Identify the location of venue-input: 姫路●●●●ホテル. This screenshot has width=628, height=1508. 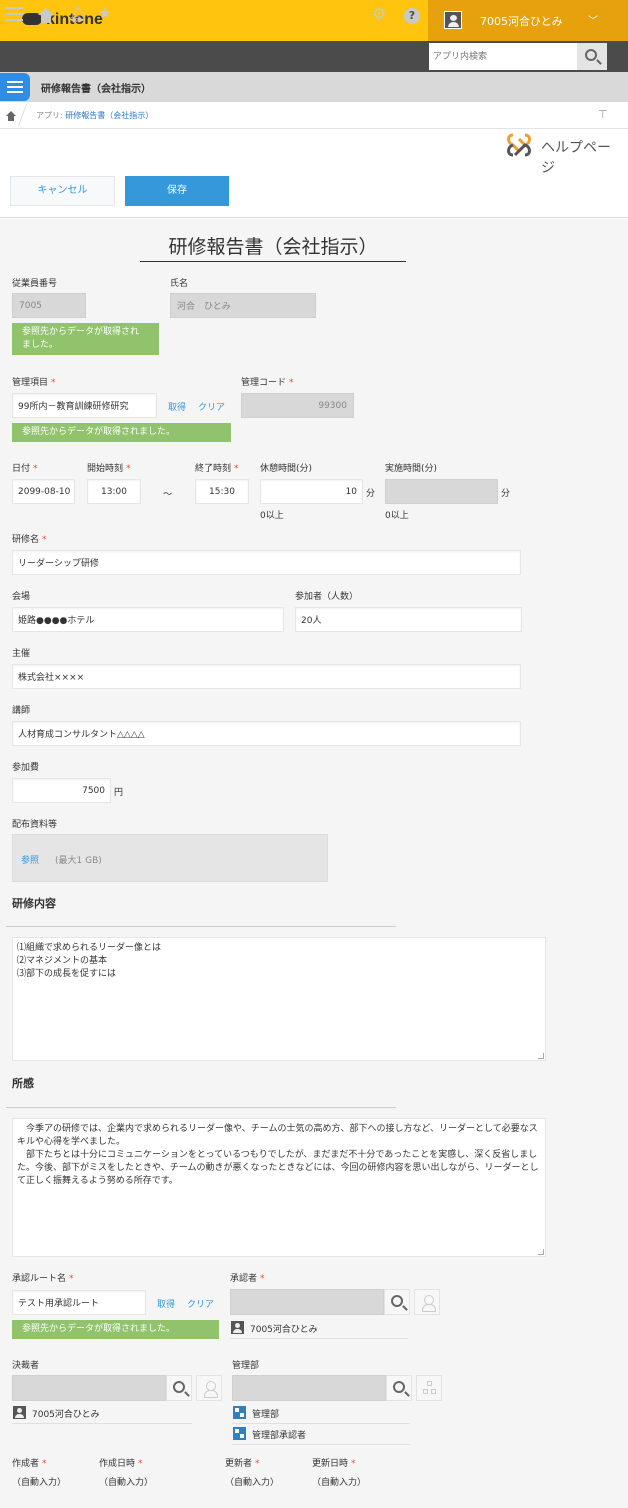
(148, 619).